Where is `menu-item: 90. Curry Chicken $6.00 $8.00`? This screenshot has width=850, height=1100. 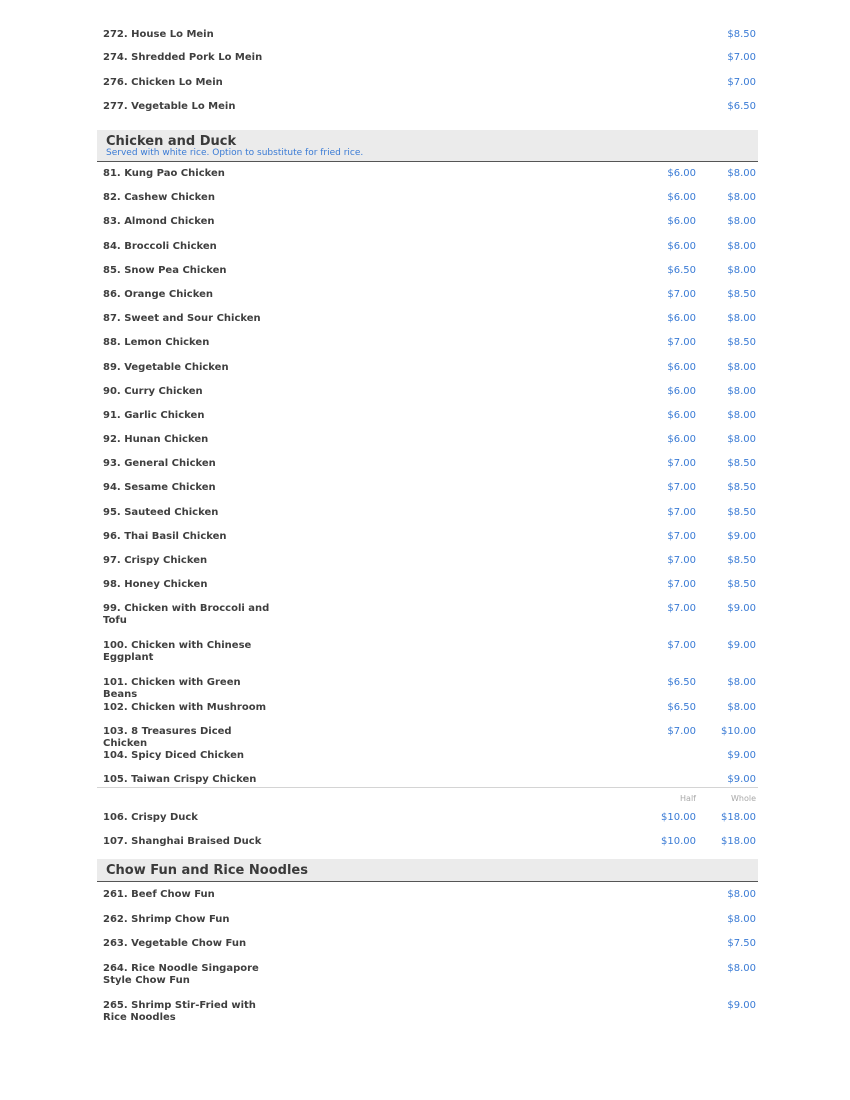 menu-item: 90. Curry Chicken $6.00 $8.00 is located at coordinates (427, 392).